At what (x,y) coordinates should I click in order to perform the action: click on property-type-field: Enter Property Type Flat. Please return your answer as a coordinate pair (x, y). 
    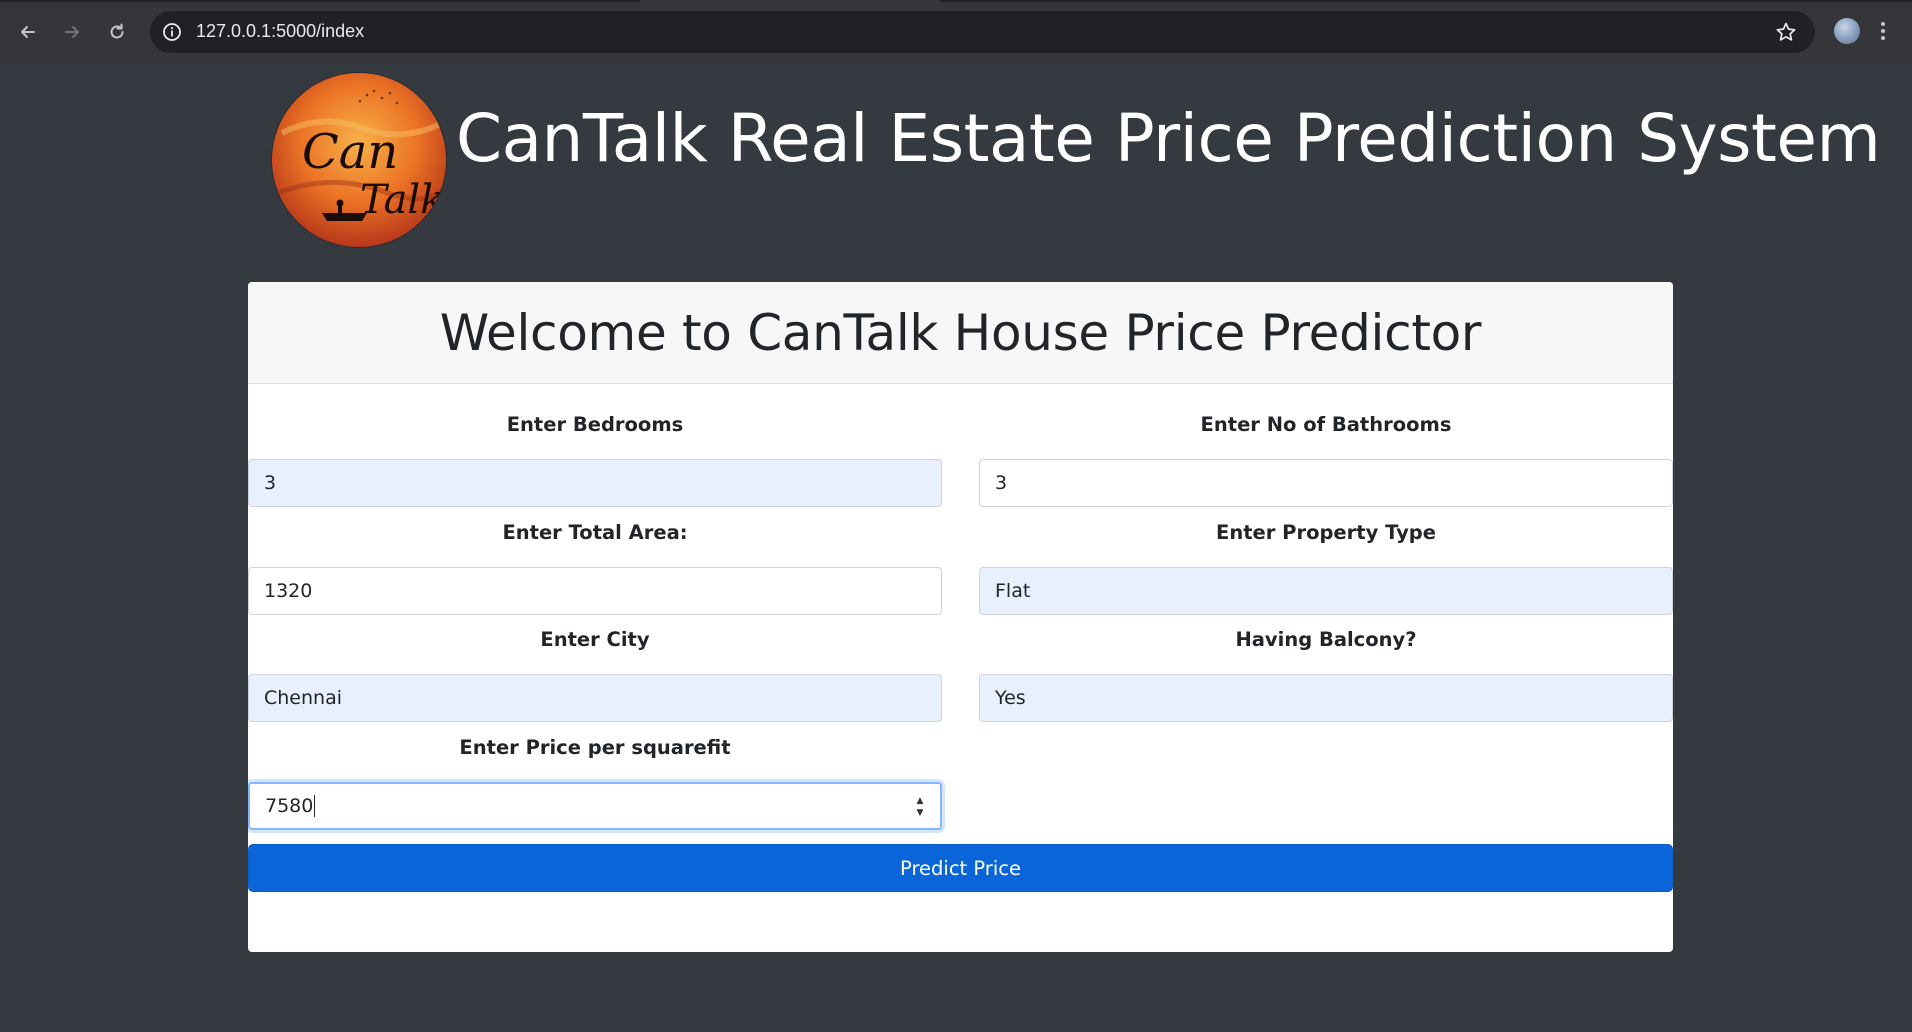
    Looking at the image, I should click on (1326, 567).